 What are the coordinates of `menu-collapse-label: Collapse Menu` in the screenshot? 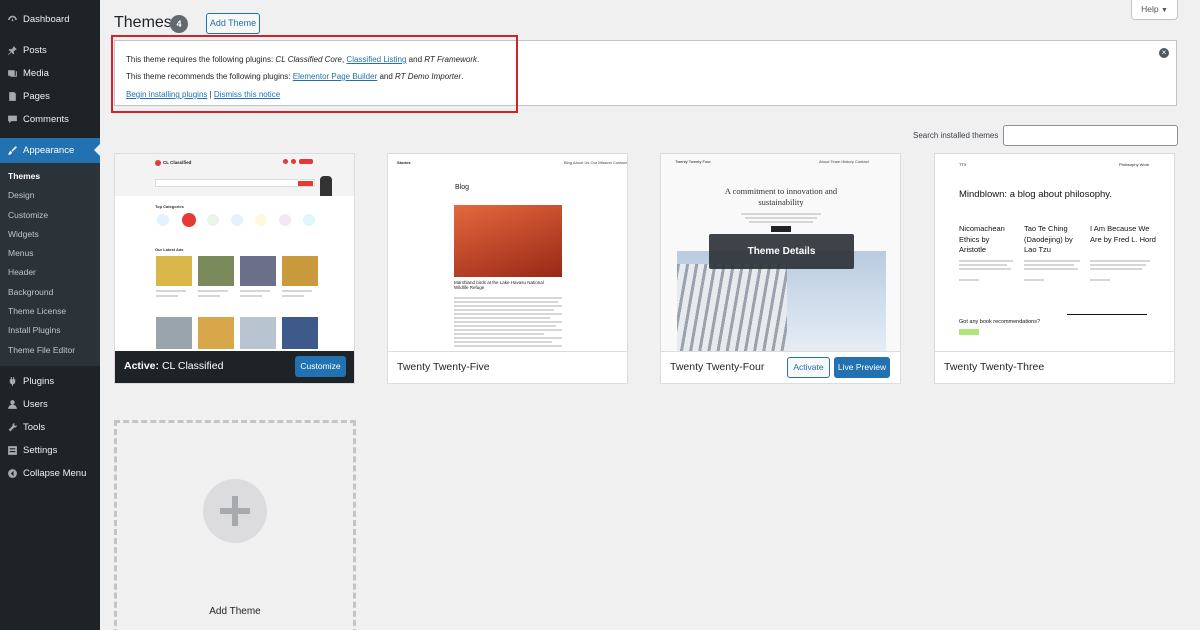 It's located at (55, 473).